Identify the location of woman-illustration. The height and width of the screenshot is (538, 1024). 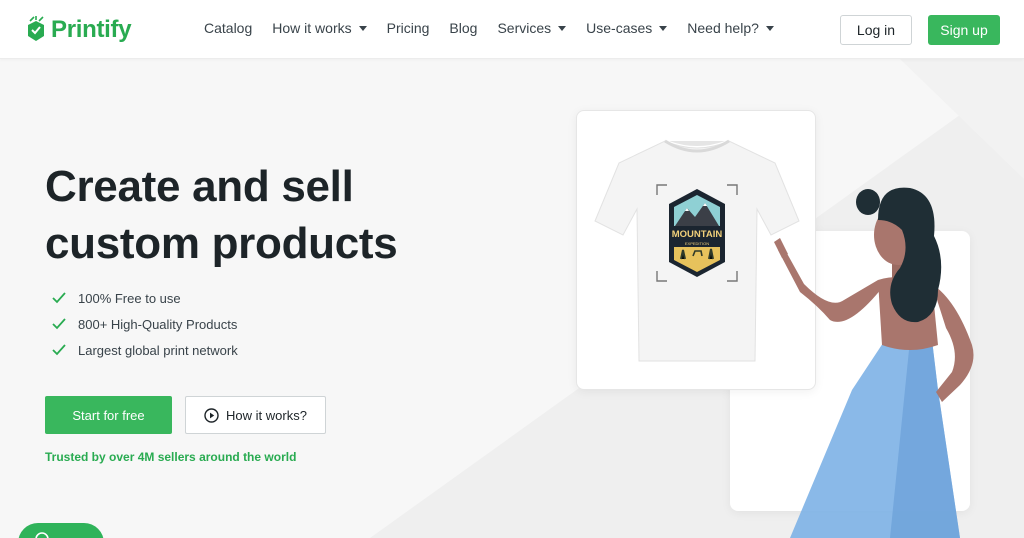
(874, 362).